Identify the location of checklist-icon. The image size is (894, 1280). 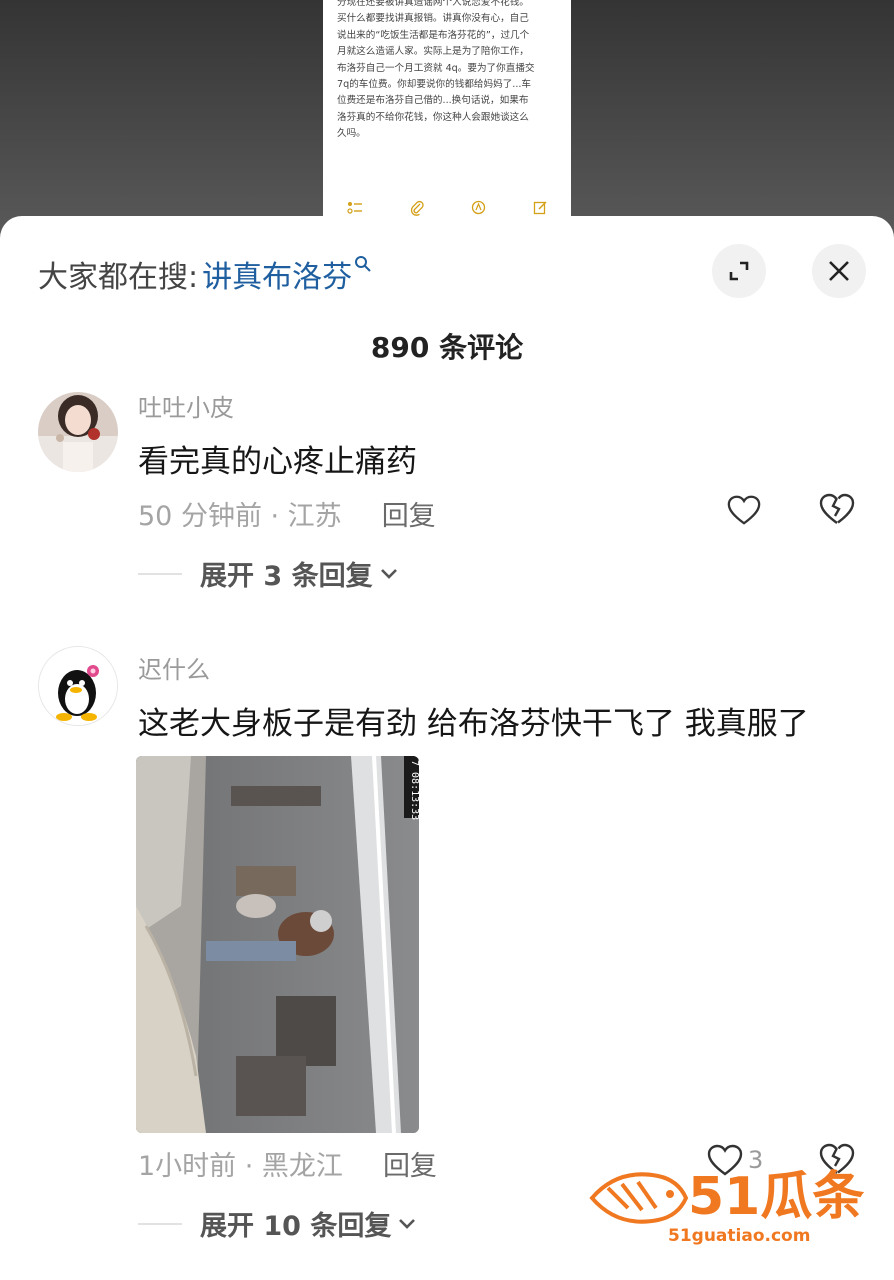
(354, 209).